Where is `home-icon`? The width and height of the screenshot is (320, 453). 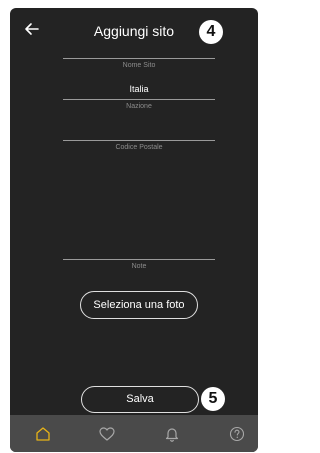
home-icon is located at coordinates (43, 434).